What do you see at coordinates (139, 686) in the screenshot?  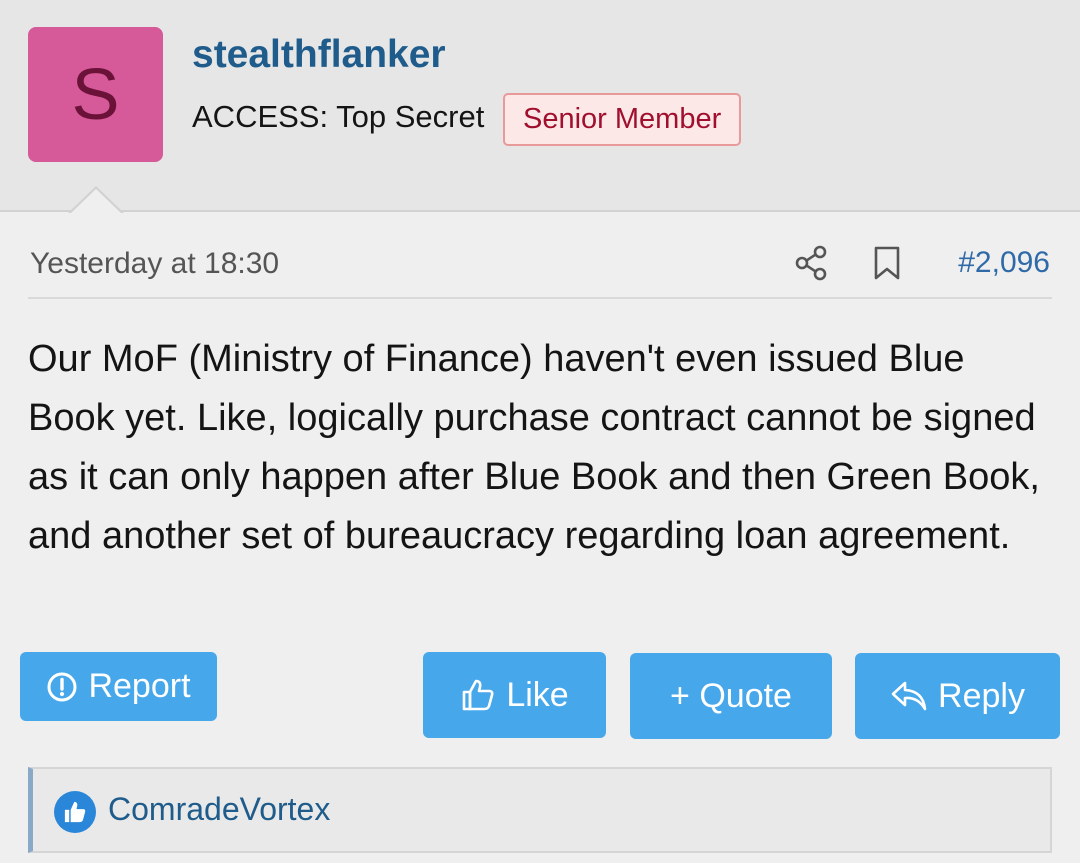 I see `report-label: Report` at bounding box center [139, 686].